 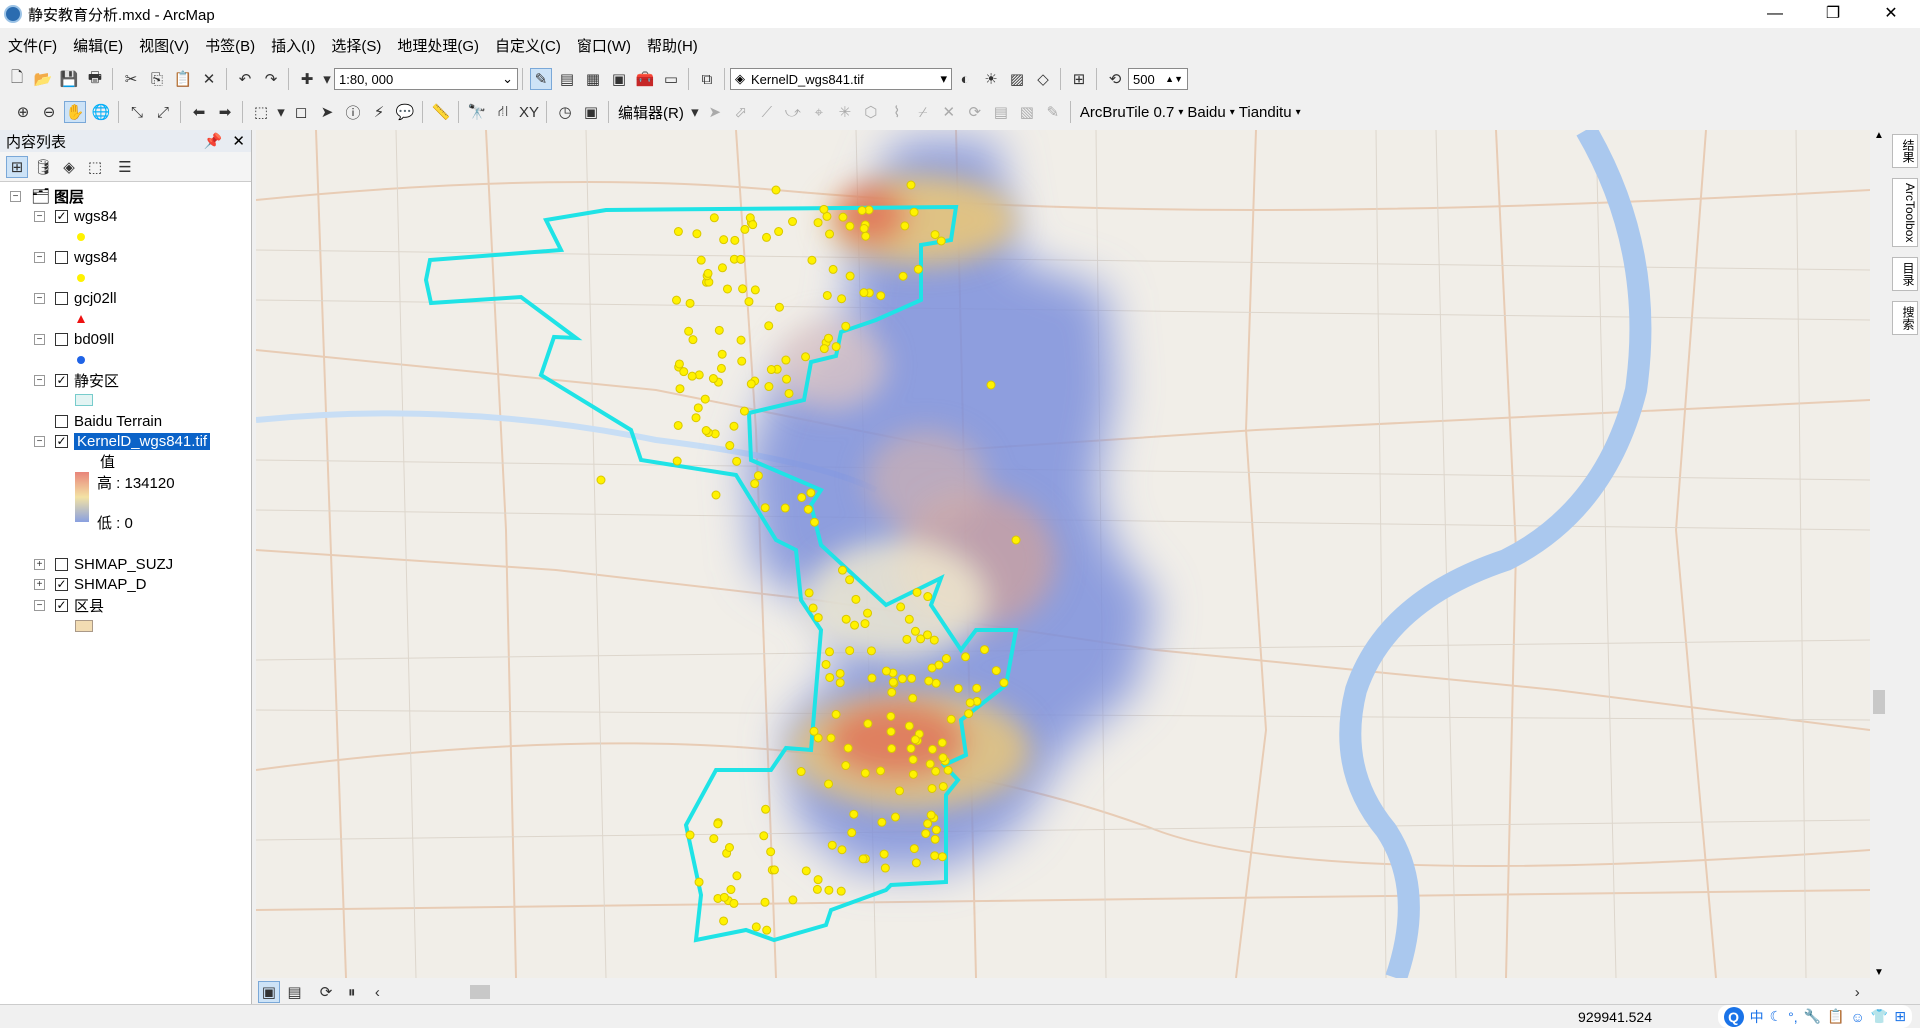 I want to click on layer-item: − ✓ KernelD_wgs841.tif, so click(x=122, y=441).